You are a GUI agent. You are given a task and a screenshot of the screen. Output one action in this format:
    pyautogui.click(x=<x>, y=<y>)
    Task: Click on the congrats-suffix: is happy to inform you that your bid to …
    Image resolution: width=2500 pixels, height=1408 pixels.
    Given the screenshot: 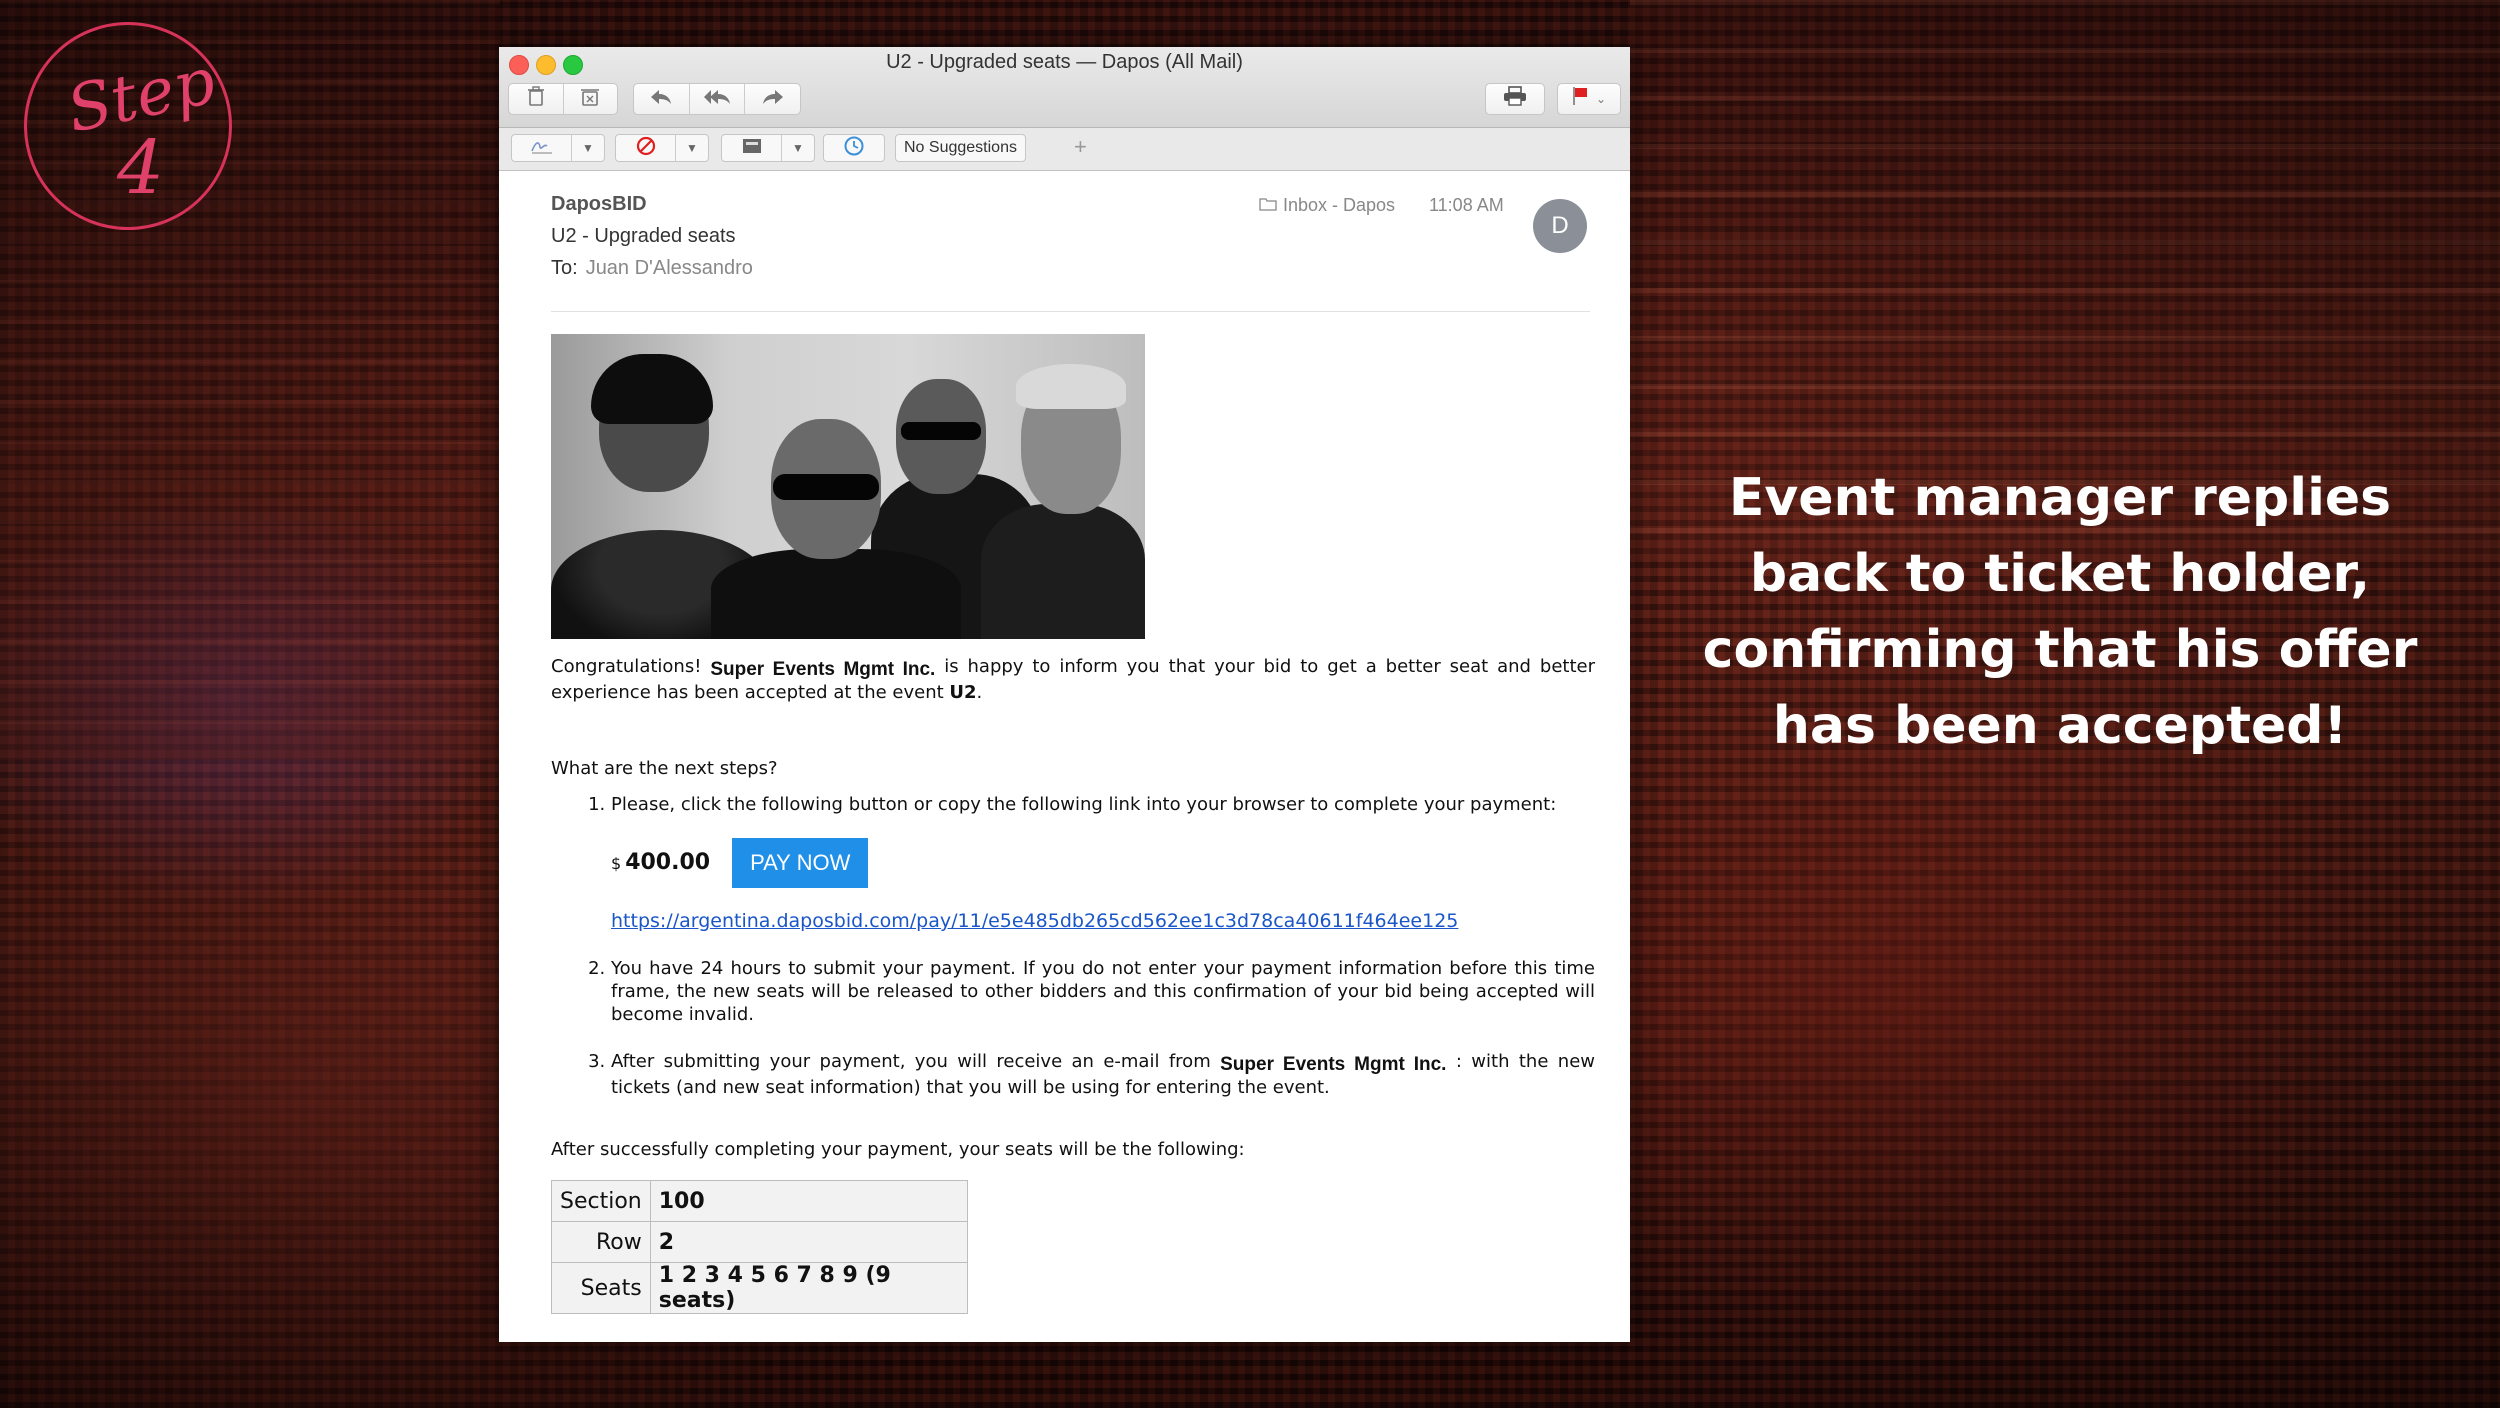 What is the action you would take?
    pyautogui.click(x=1073, y=679)
    